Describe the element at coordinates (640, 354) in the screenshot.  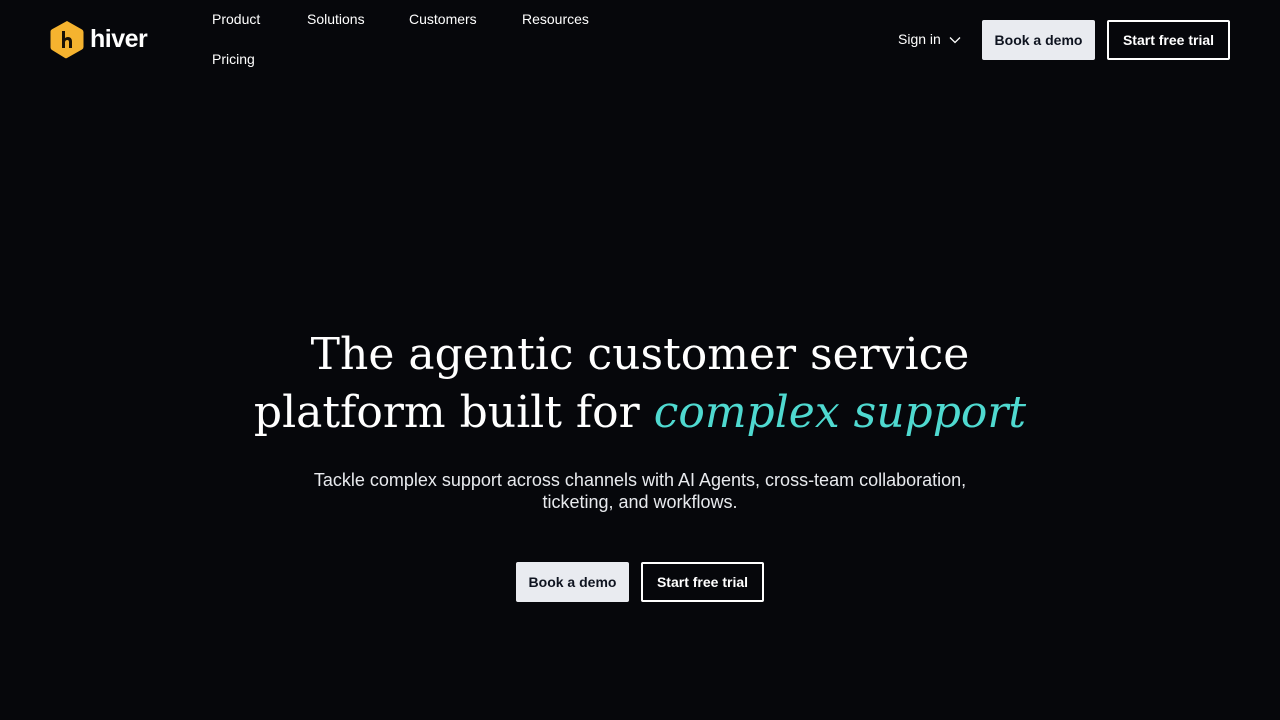
I see `hero-title-line1: The agentic customer service` at that location.